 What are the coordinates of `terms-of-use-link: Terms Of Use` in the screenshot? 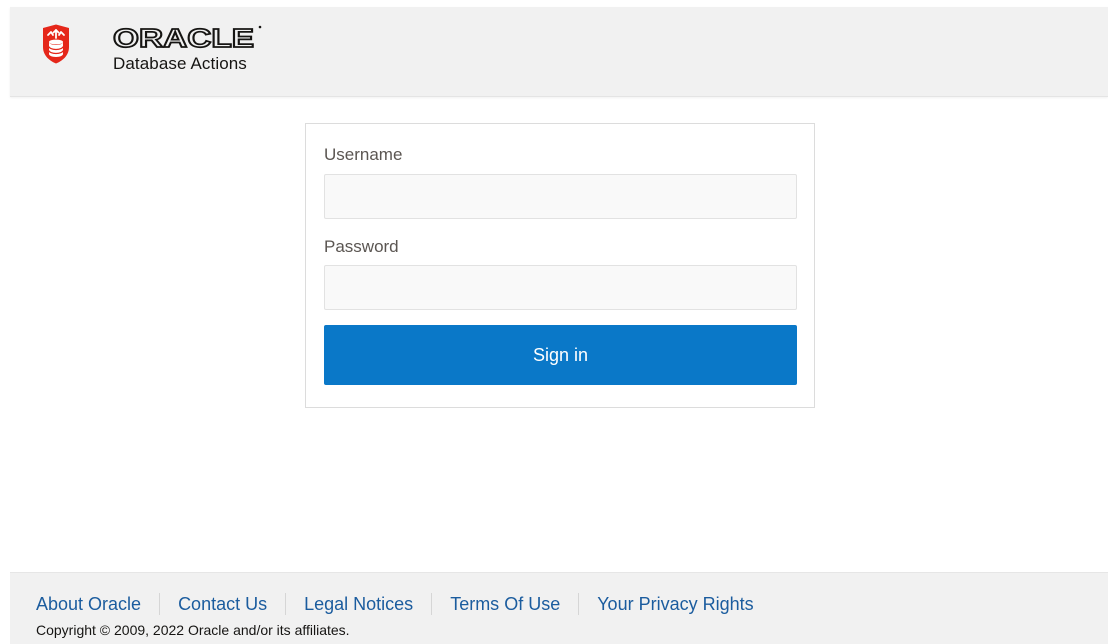 It's located at (504, 604).